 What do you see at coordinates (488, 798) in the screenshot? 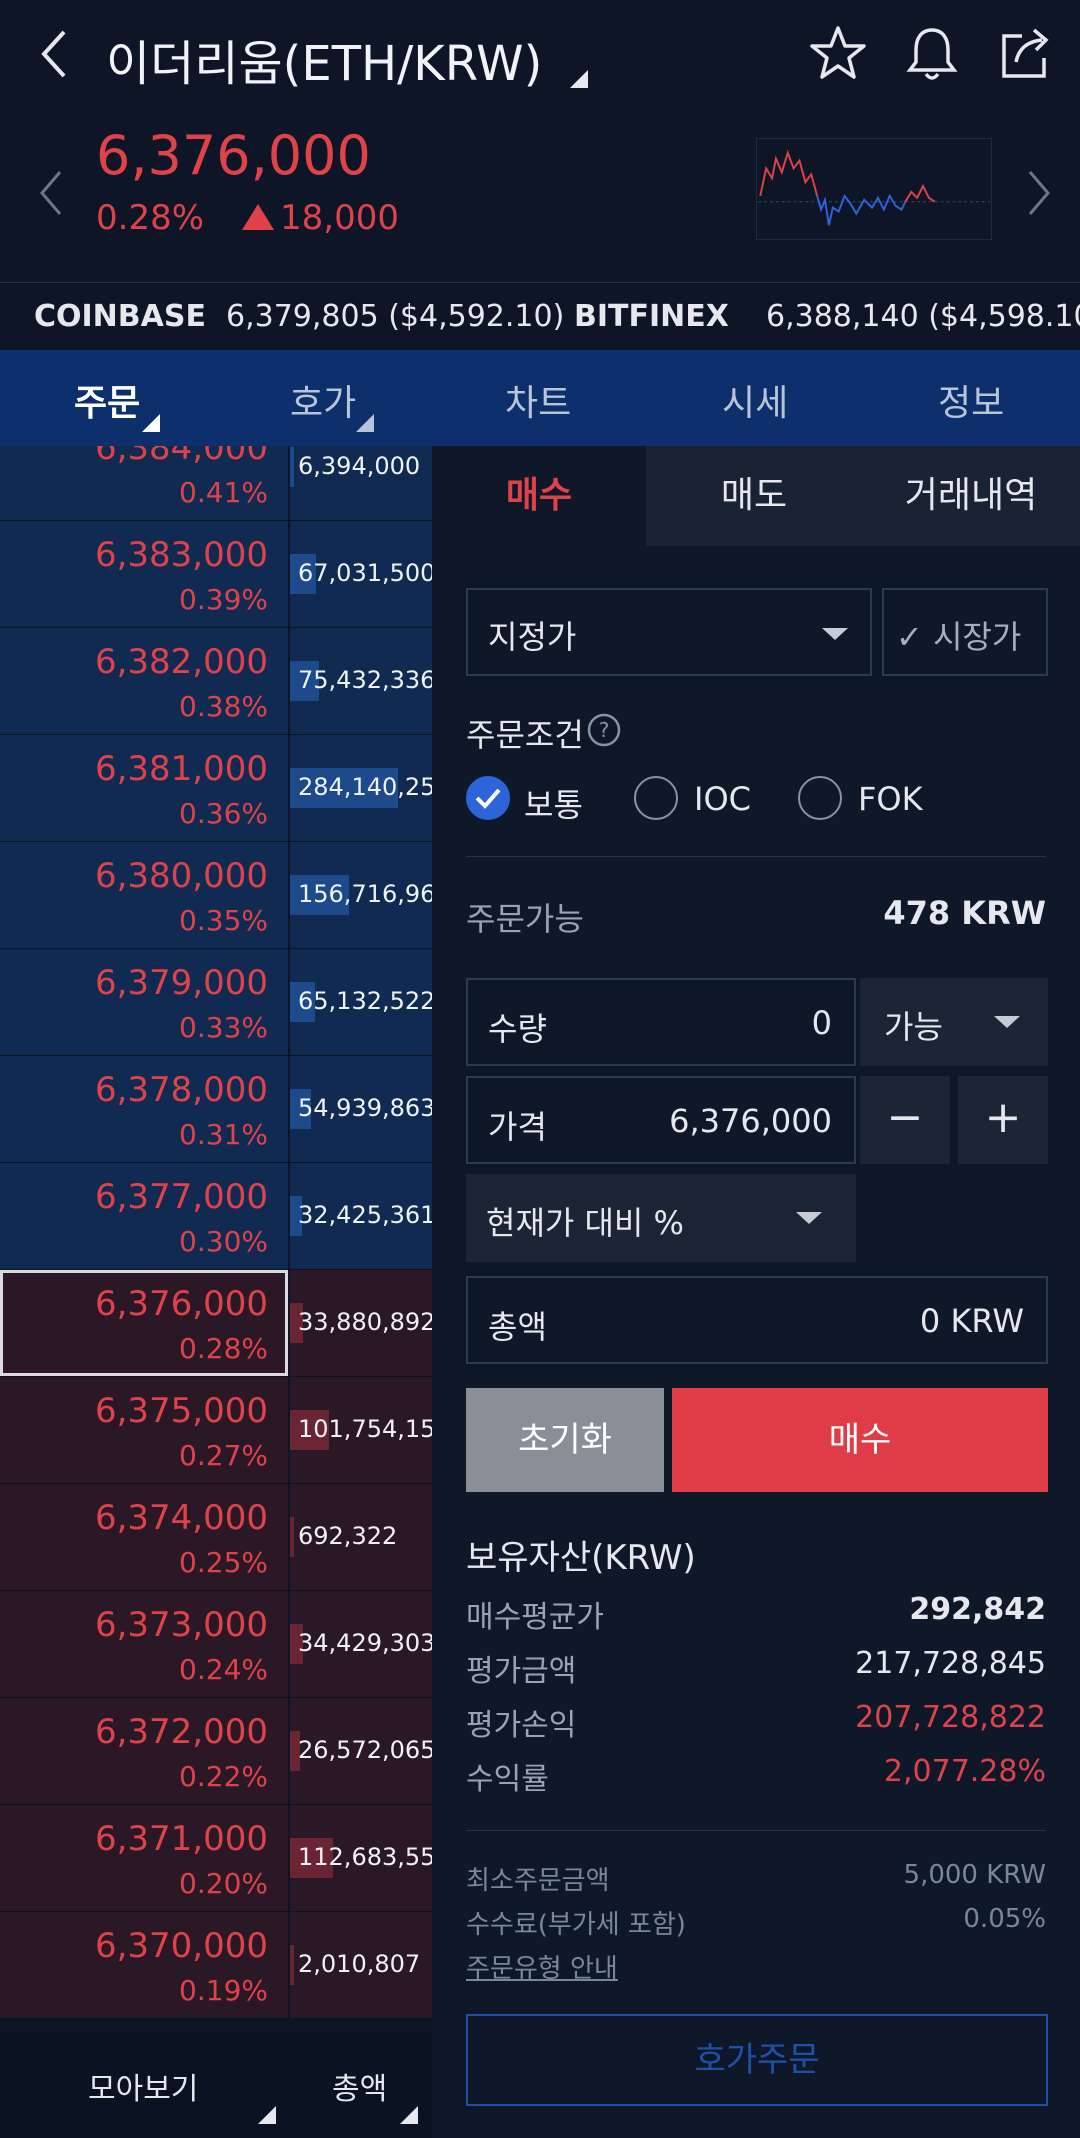
I see `radio-normal` at bounding box center [488, 798].